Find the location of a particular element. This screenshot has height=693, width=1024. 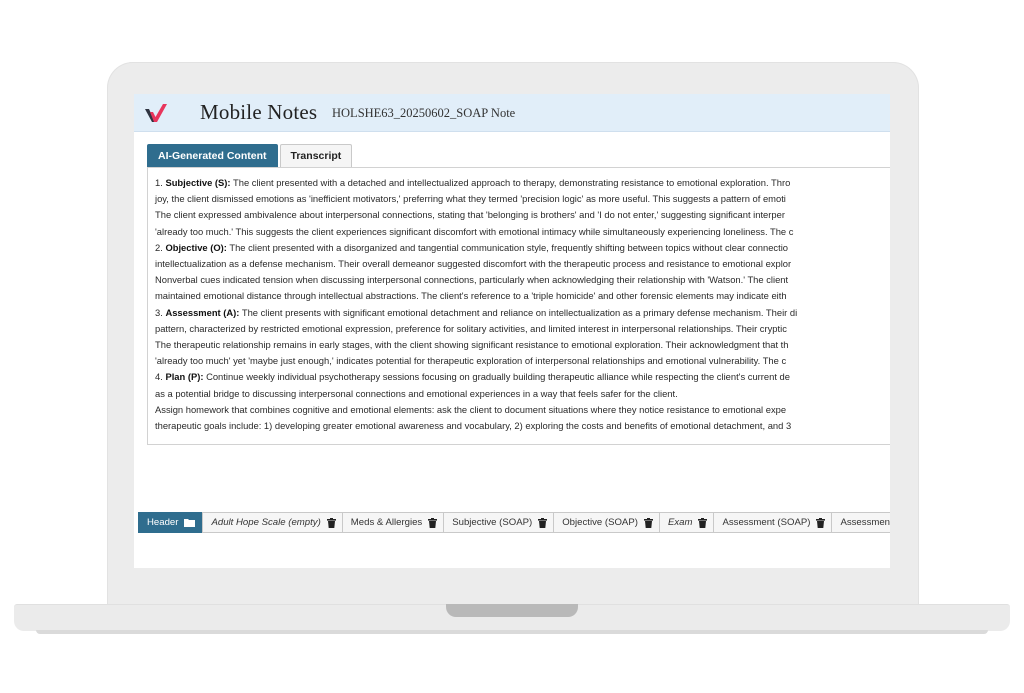

section-tab-exam: Exam is located at coordinates (686, 522).